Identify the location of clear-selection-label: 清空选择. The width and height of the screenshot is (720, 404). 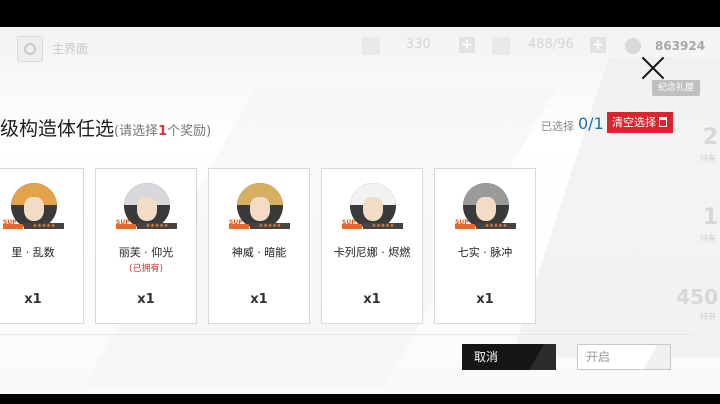
(634, 122).